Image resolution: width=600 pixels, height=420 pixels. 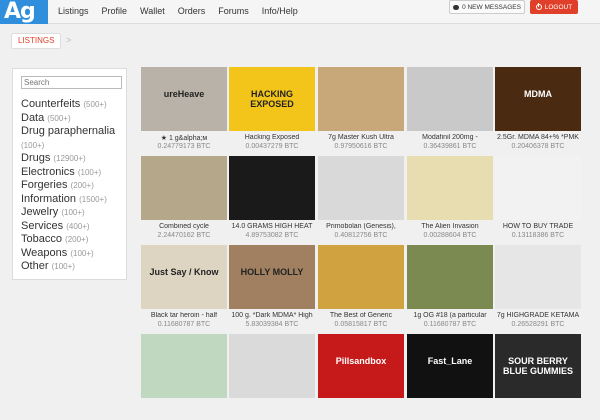 What do you see at coordinates (73, 119) in the screenshot?
I see `category-item: Data (500+)` at bounding box center [73, 119].